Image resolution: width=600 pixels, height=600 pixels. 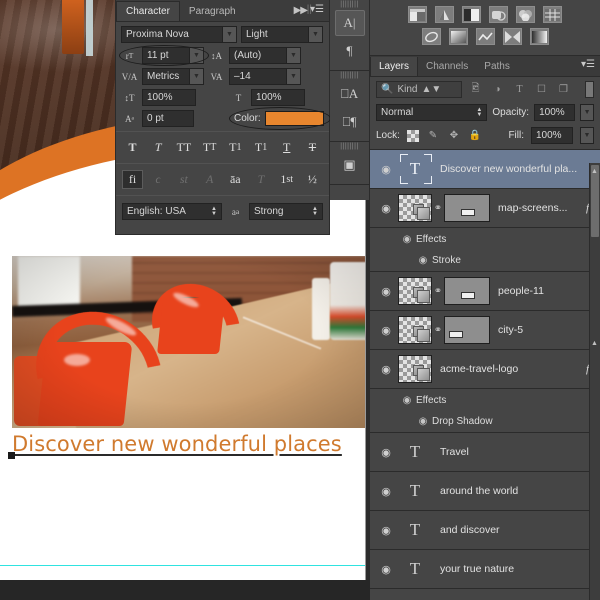 I want to click on document-caption-text: Discover new wonderful places, so click(x=177, y=444).